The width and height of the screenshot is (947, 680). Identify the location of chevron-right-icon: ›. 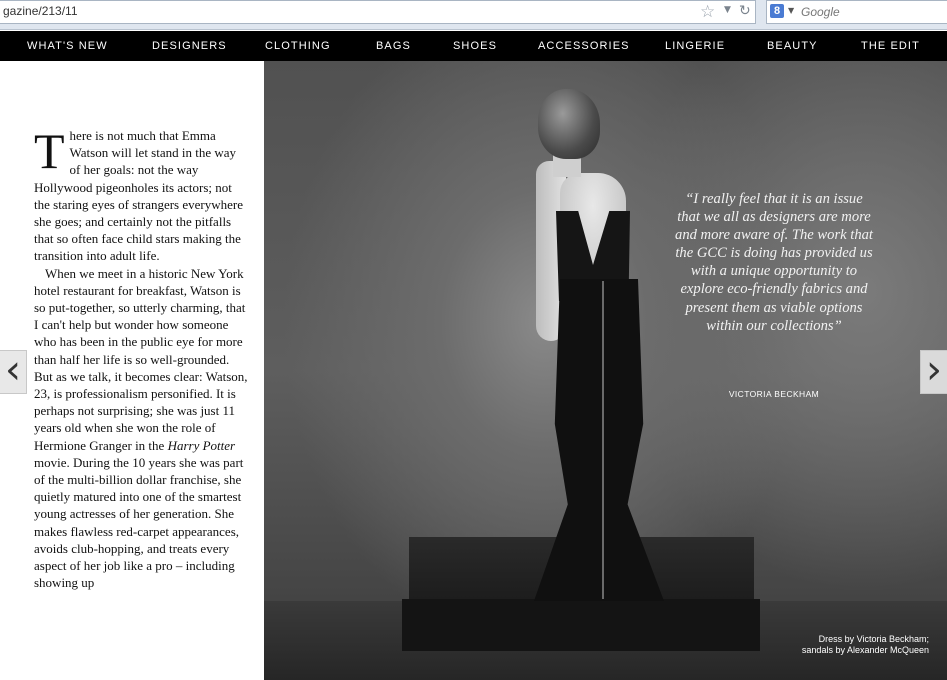
(934, 370).